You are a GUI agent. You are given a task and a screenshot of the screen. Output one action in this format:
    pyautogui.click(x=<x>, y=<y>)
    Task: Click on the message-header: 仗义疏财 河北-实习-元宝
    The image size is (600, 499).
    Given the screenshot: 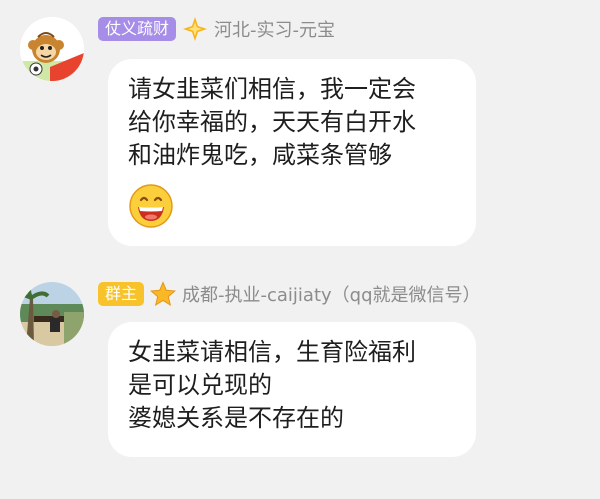 What is the action you would take?
    pyautogui.click(x=216, y=29)
    